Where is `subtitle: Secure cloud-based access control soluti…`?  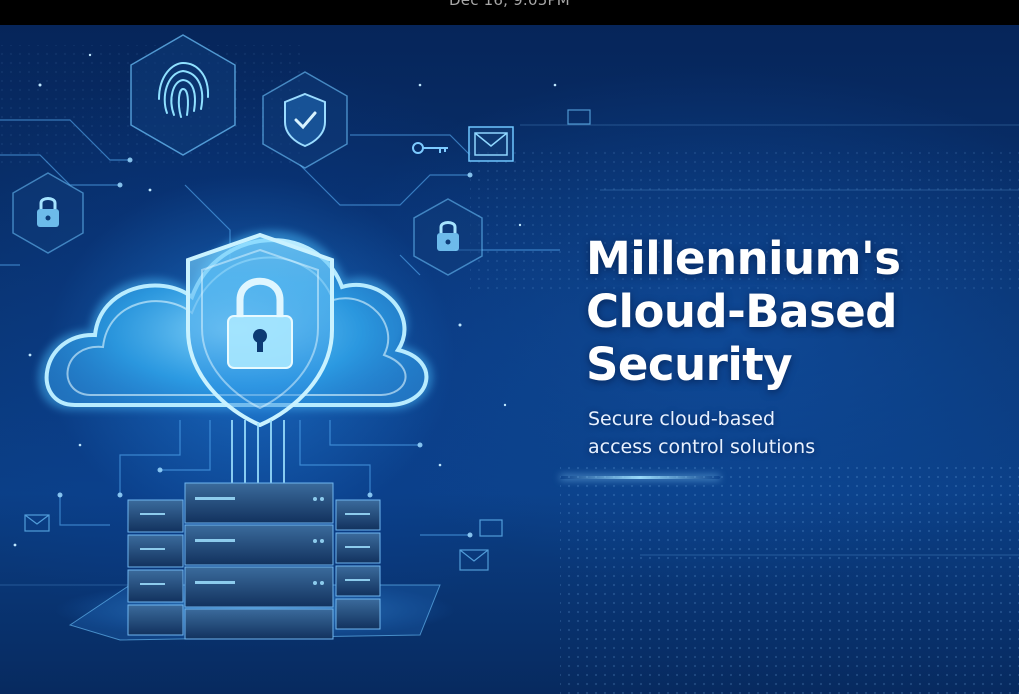
subtitle: Secure cloud-based access control soluti… is located at coordinates (788, 433).